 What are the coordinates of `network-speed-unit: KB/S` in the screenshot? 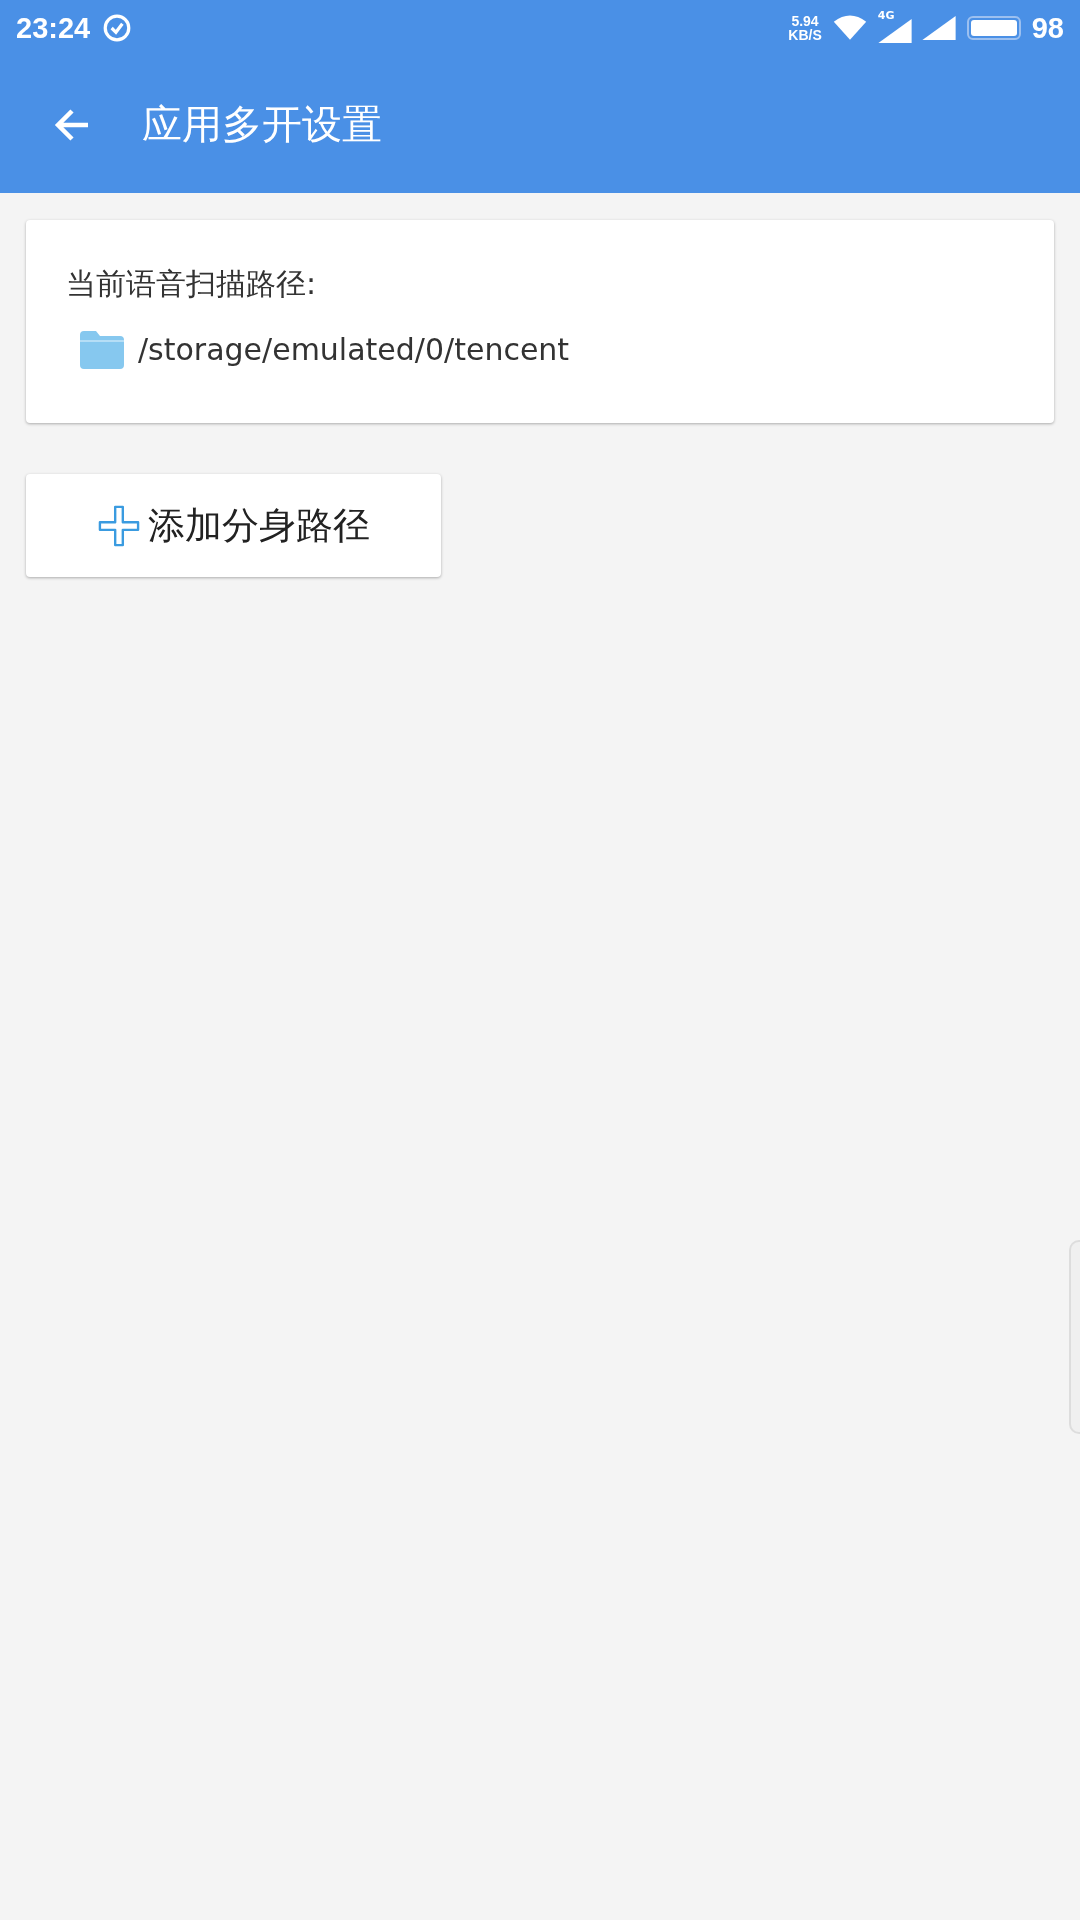 It's located at (805, 35).